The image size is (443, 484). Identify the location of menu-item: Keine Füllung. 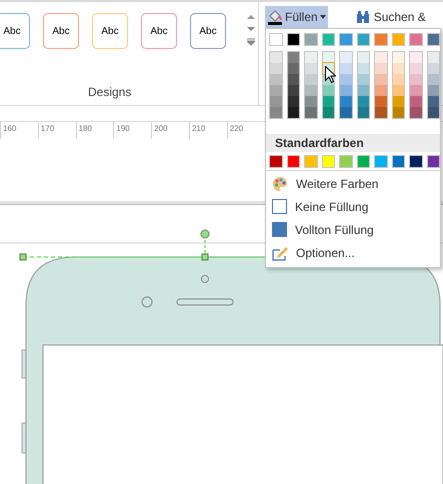
(353, 206).